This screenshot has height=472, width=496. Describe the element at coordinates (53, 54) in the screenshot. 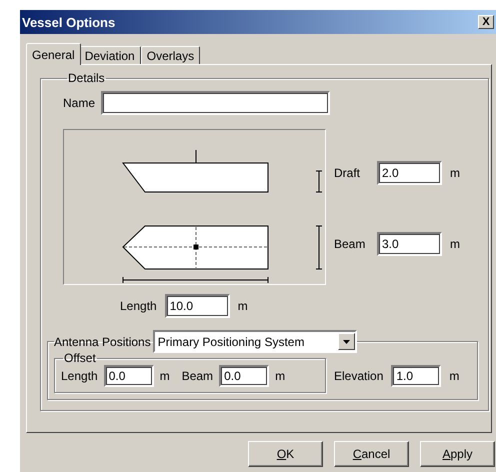

I see `tab: General` at that location.